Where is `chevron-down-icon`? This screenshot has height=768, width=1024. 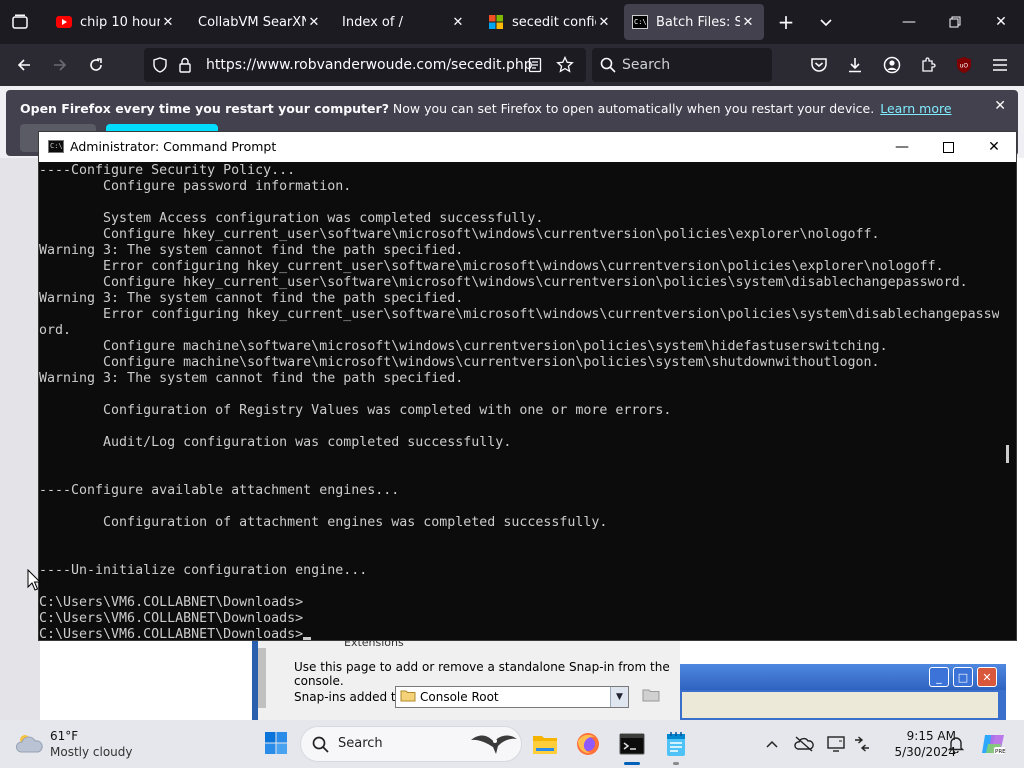 chevron-down-icon is located at coordinates (826, 22).